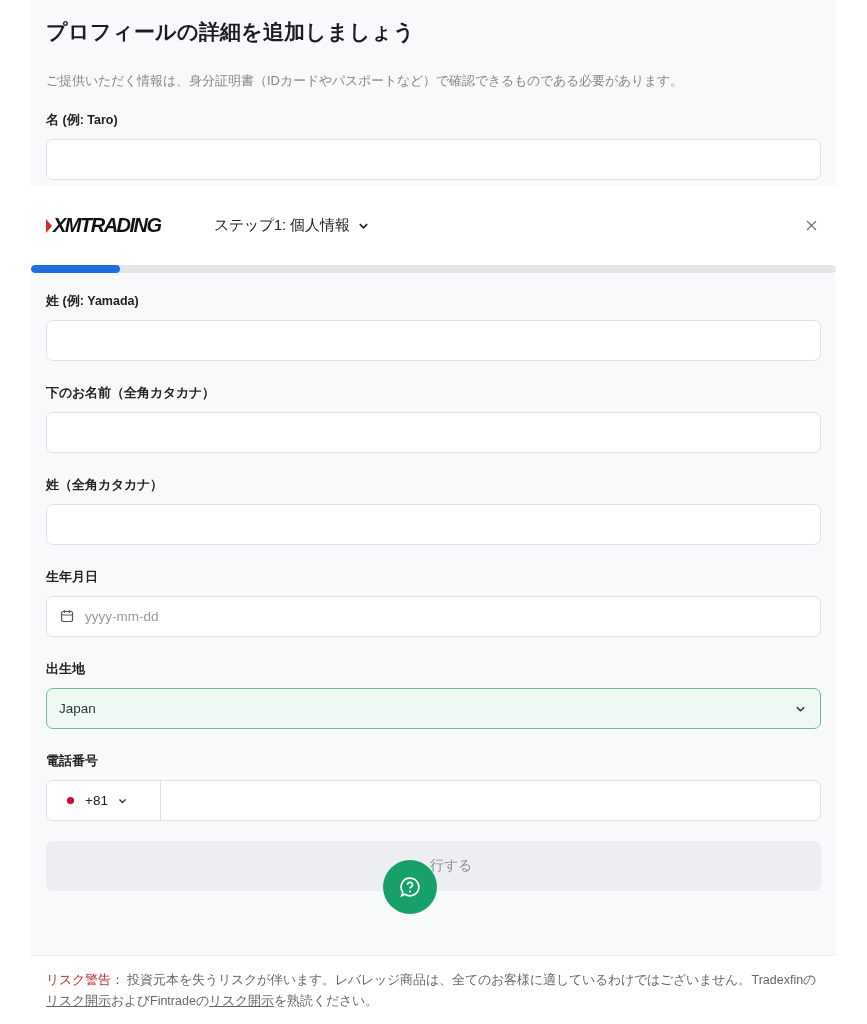 The height and width of the screenshot is (1024, 867). I want to click on field-label: 姓 (例: Yamada), so click(93, 301).